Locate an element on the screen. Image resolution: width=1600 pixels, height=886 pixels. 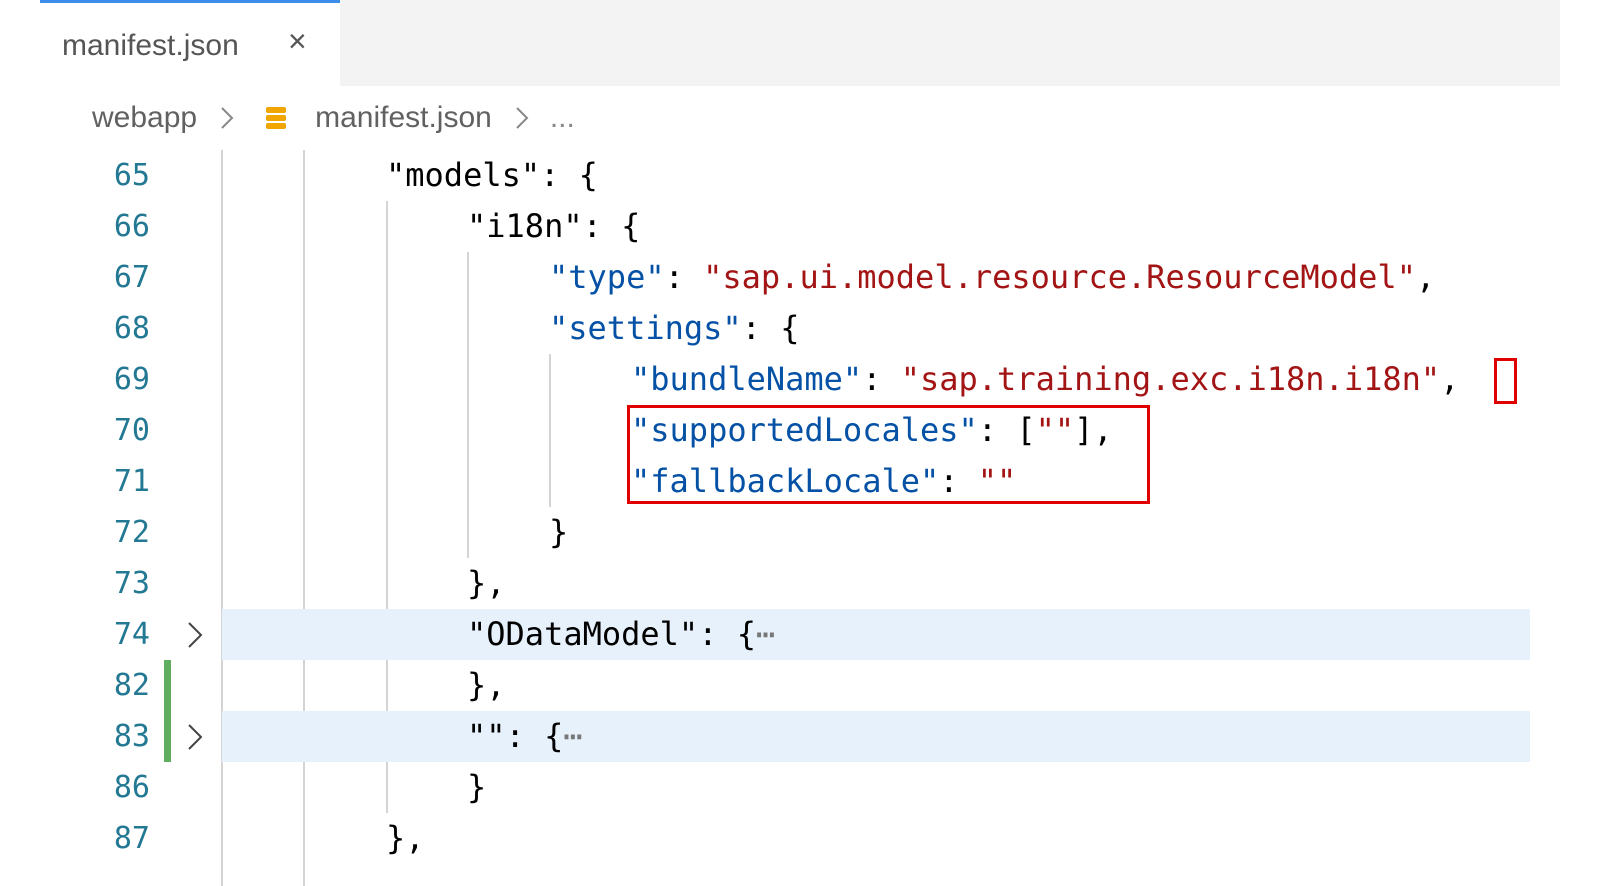
code-text: "ODataModel": {⋯ is located at coordinates (621, 634).